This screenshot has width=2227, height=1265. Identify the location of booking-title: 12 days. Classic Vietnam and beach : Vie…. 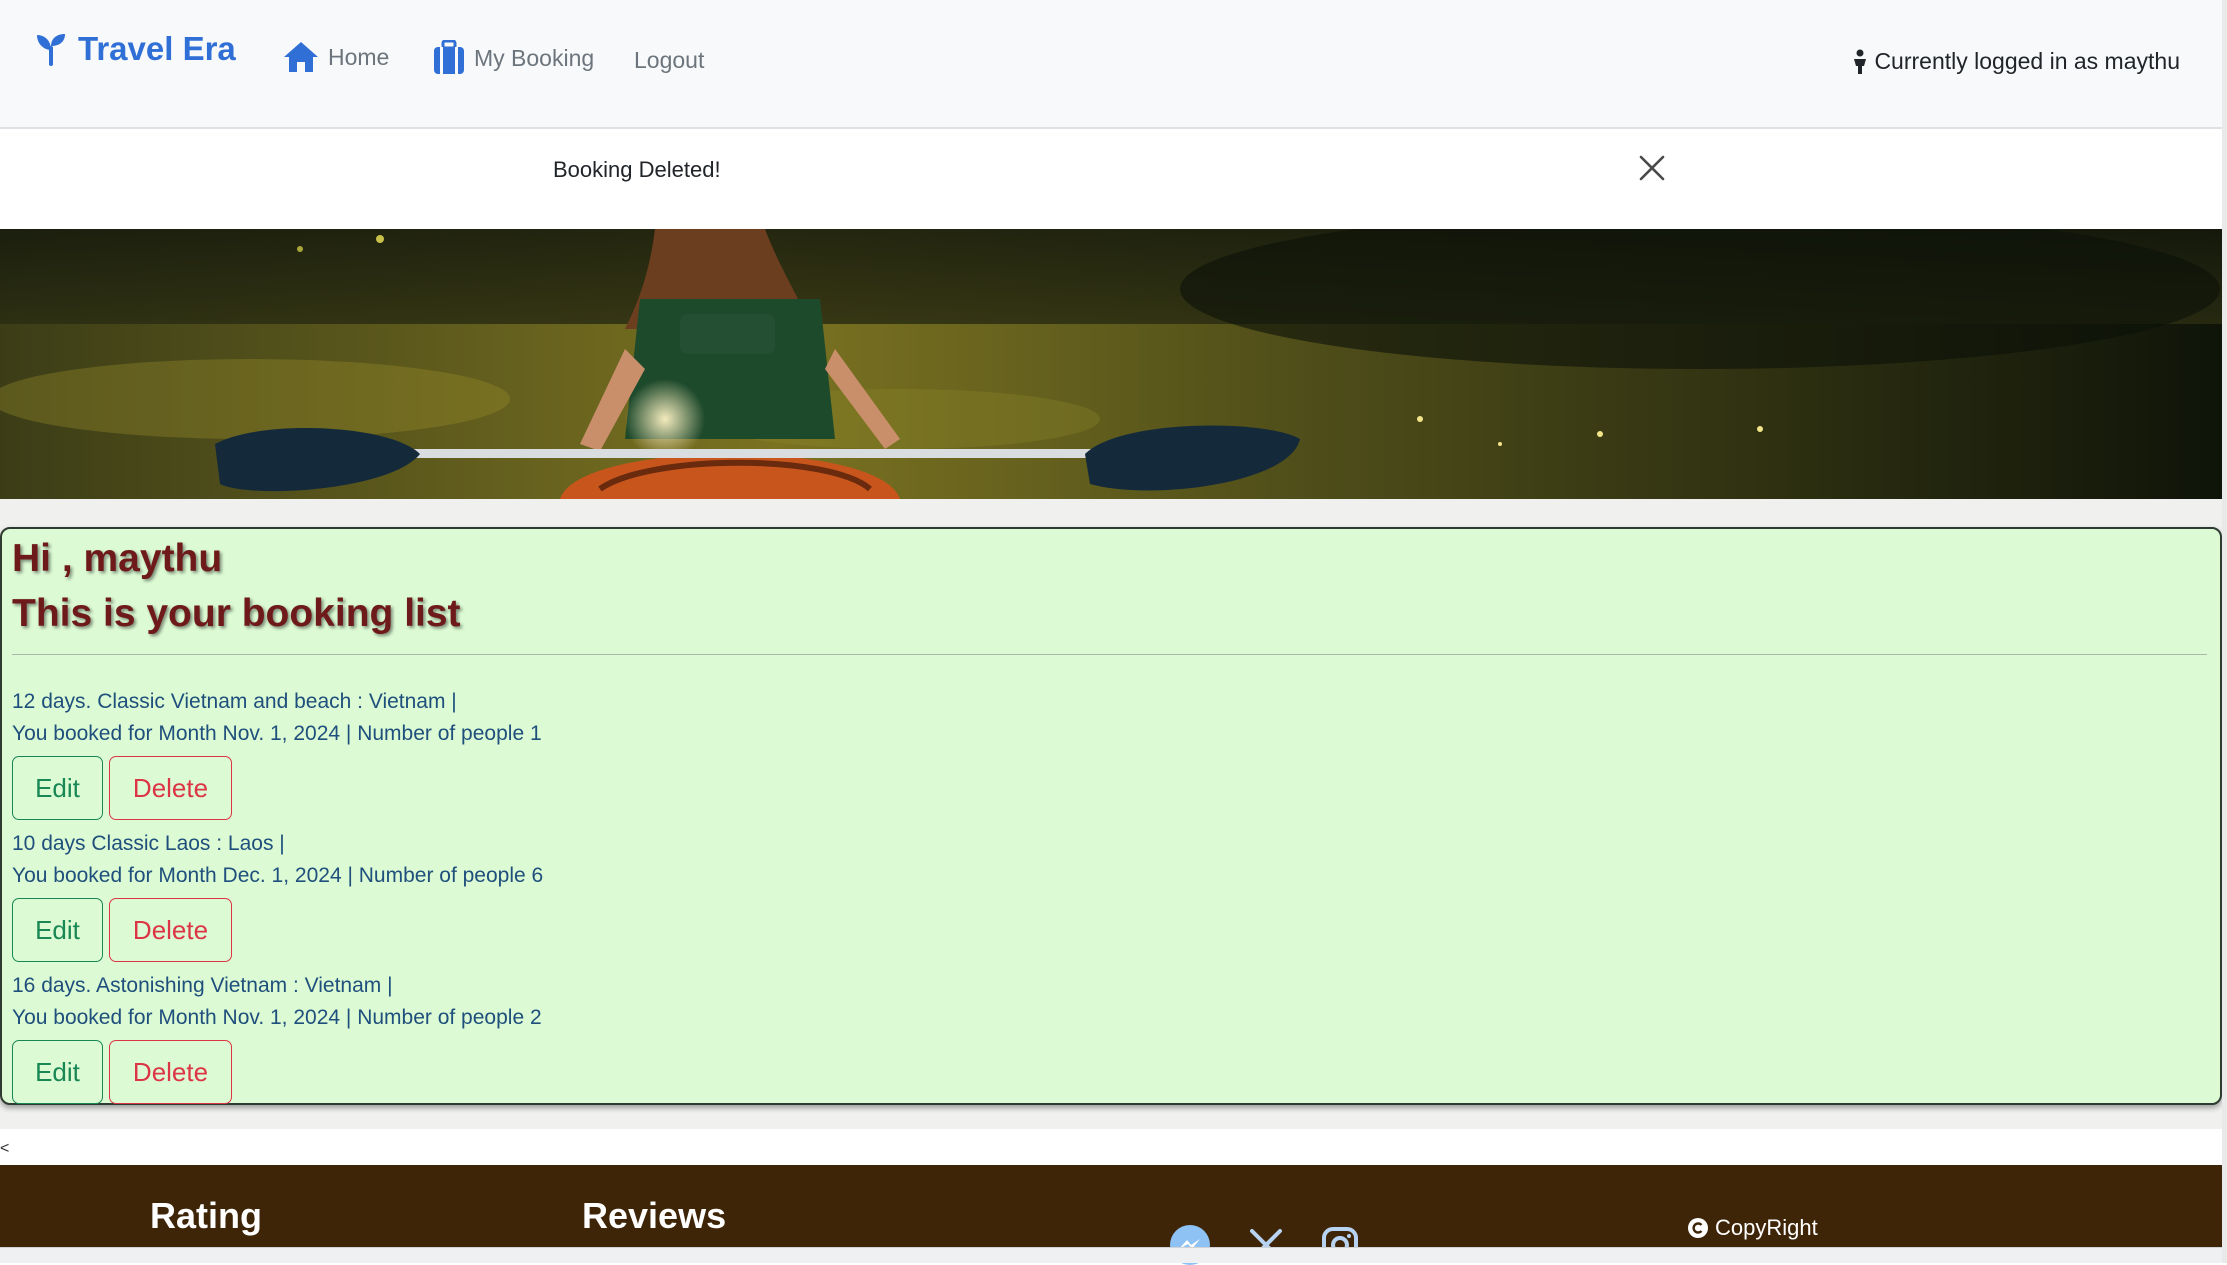
(234, 701).